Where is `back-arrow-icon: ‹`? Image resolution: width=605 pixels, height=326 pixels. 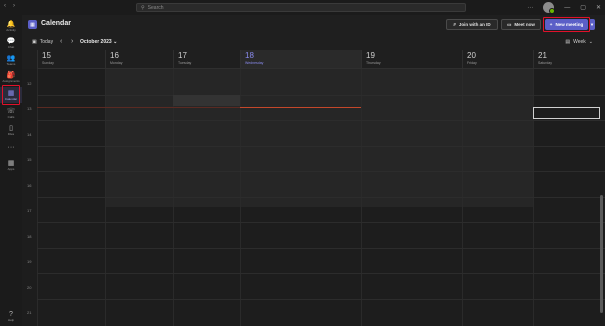
back-arrow-icon: ‹ is located at coordinates (5, 6).